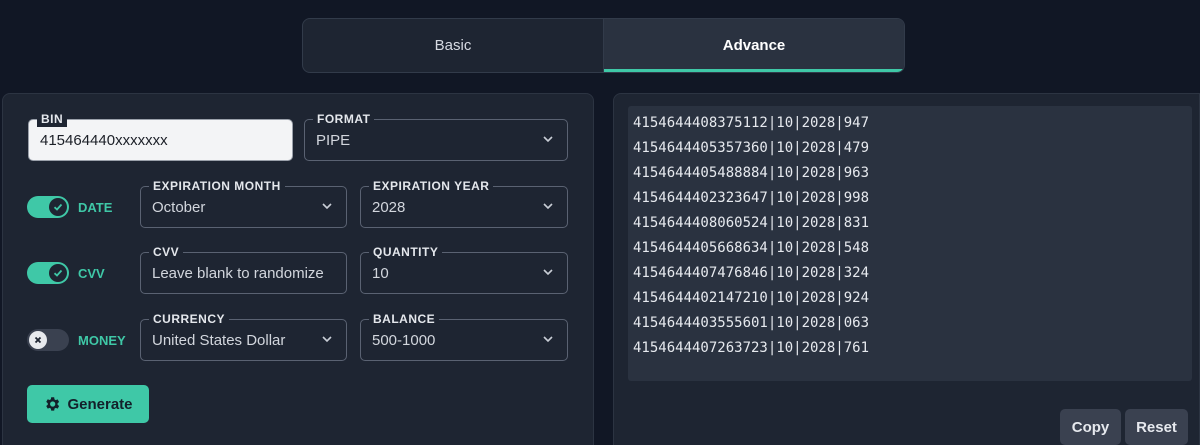 This screenshot has width=1200, height=445. What do you see at coordinates (48, 340) in the screenshot?
I see `money-toggle` at bounding box center [48, 340].